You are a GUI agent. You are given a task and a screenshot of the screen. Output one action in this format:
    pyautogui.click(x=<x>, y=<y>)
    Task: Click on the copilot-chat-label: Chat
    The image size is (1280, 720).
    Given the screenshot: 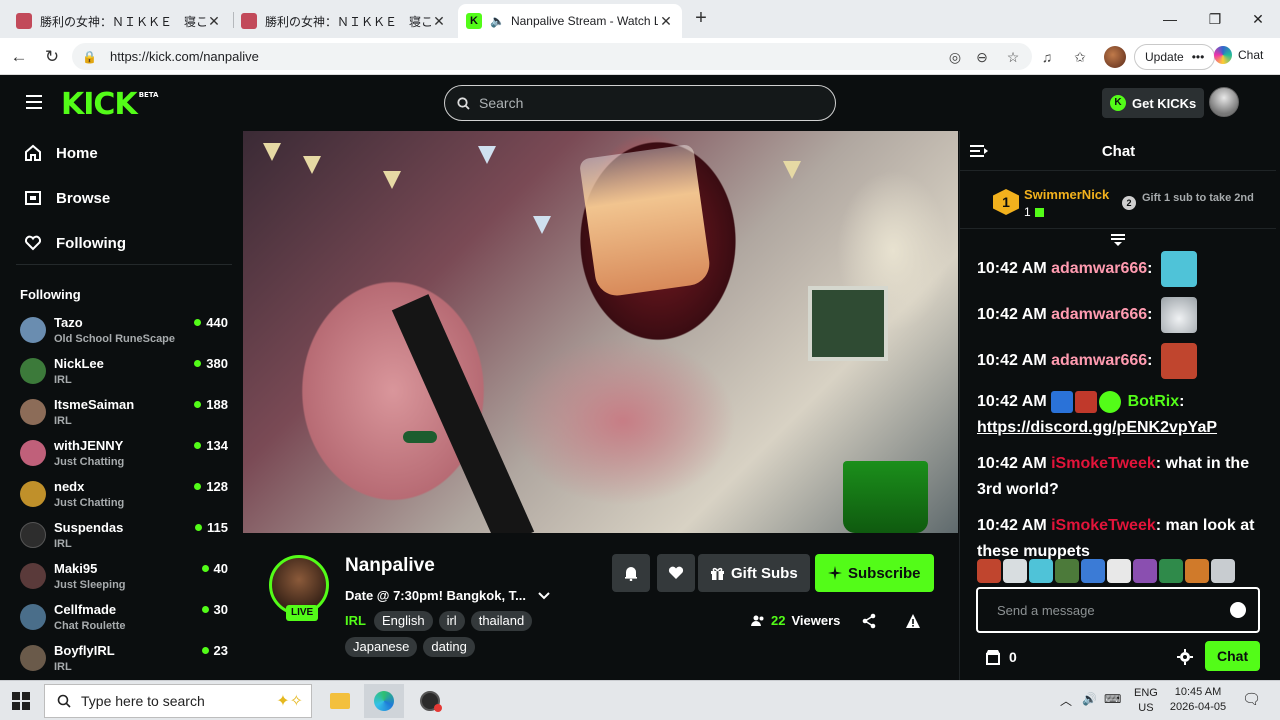 What is the action you would take?
    pyautogui.click(x=1251, y=55)
    